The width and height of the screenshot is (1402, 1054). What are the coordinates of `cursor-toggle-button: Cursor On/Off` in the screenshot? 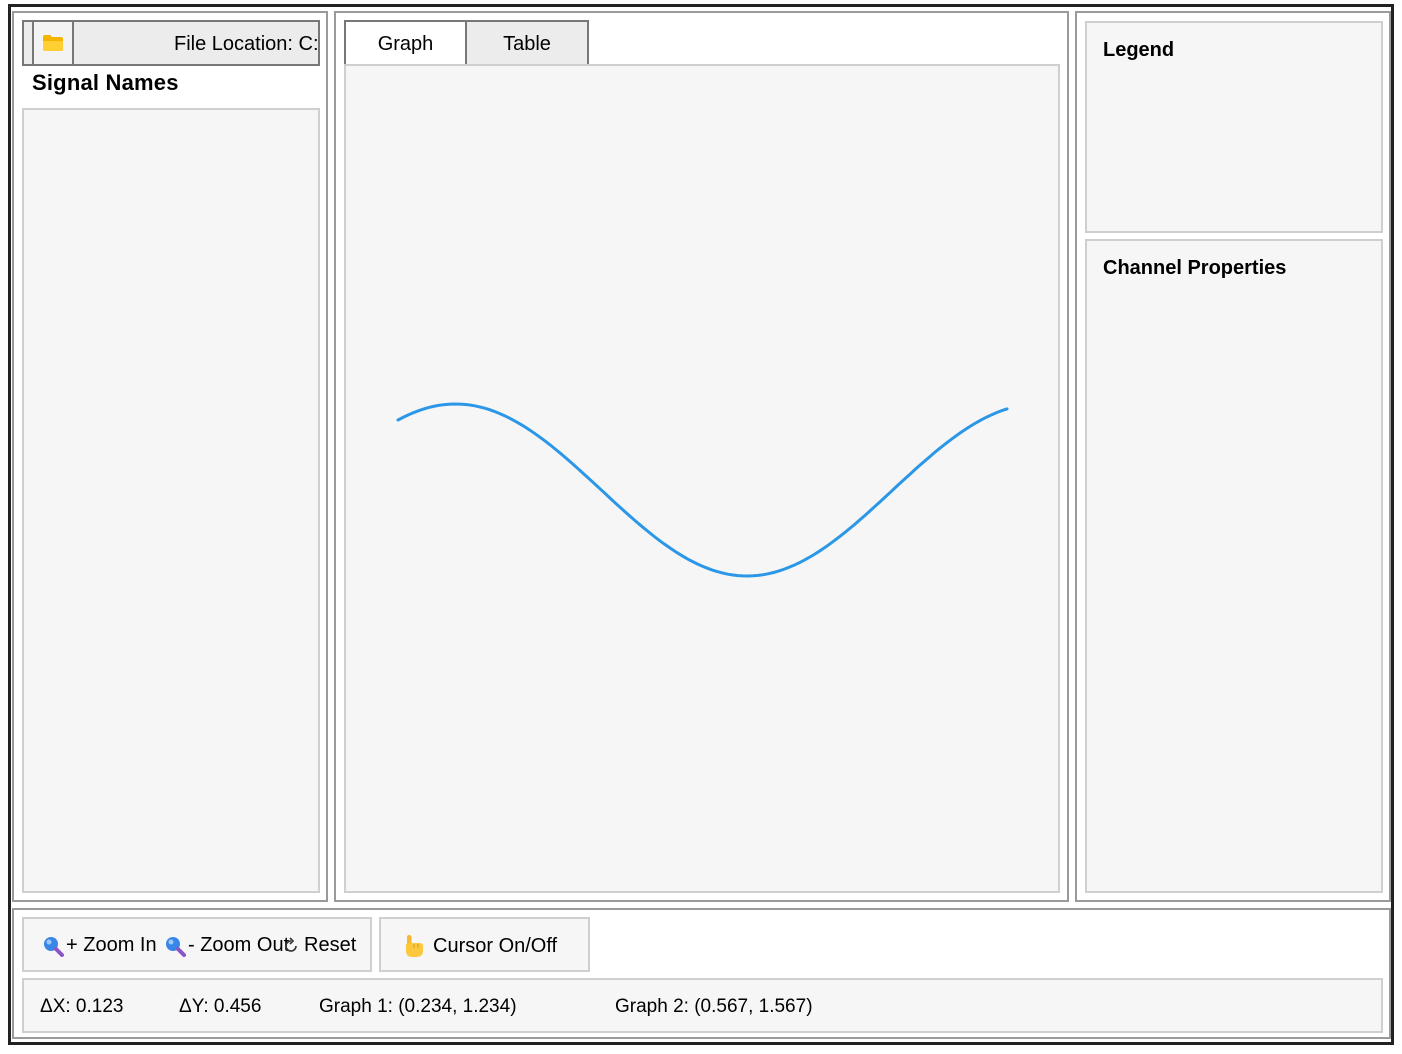 It's located at (479, 946).